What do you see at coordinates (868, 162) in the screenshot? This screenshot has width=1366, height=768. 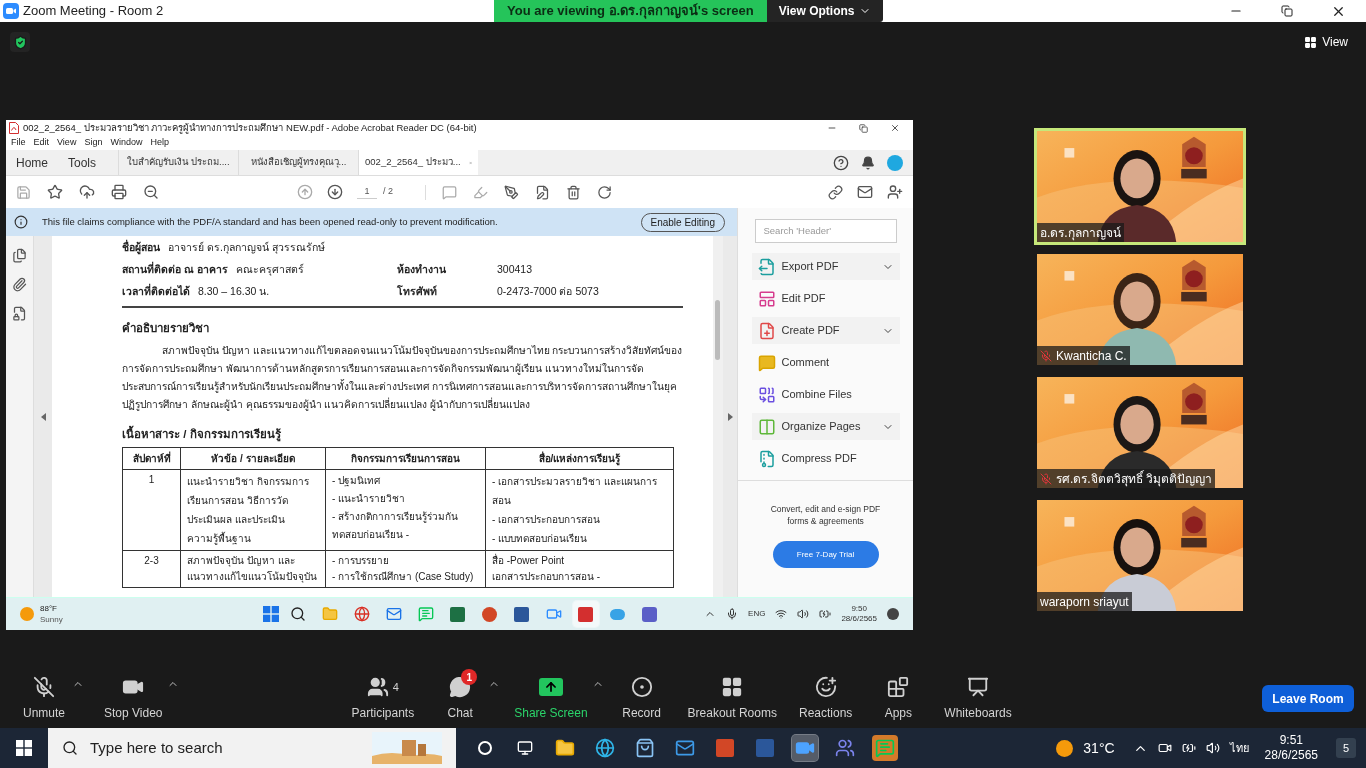 I see `bell-icon` at bounding box center [868, 162].